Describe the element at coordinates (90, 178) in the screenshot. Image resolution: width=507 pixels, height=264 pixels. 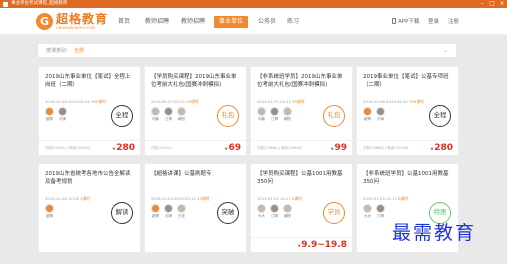
I see `course-title: 2019山东省统考各地市公告全解读及备考规划` at that location.